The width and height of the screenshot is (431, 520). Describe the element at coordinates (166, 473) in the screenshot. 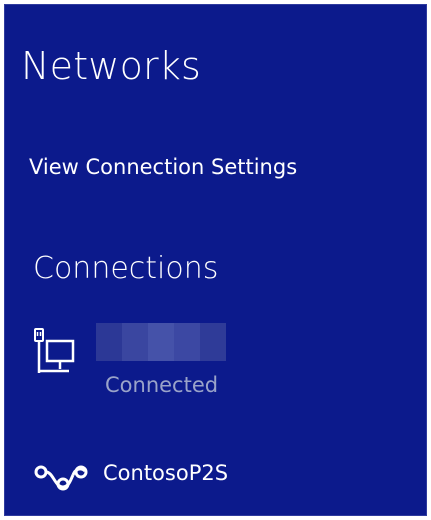

I see `connection-name: ContosoP2S` at that location.